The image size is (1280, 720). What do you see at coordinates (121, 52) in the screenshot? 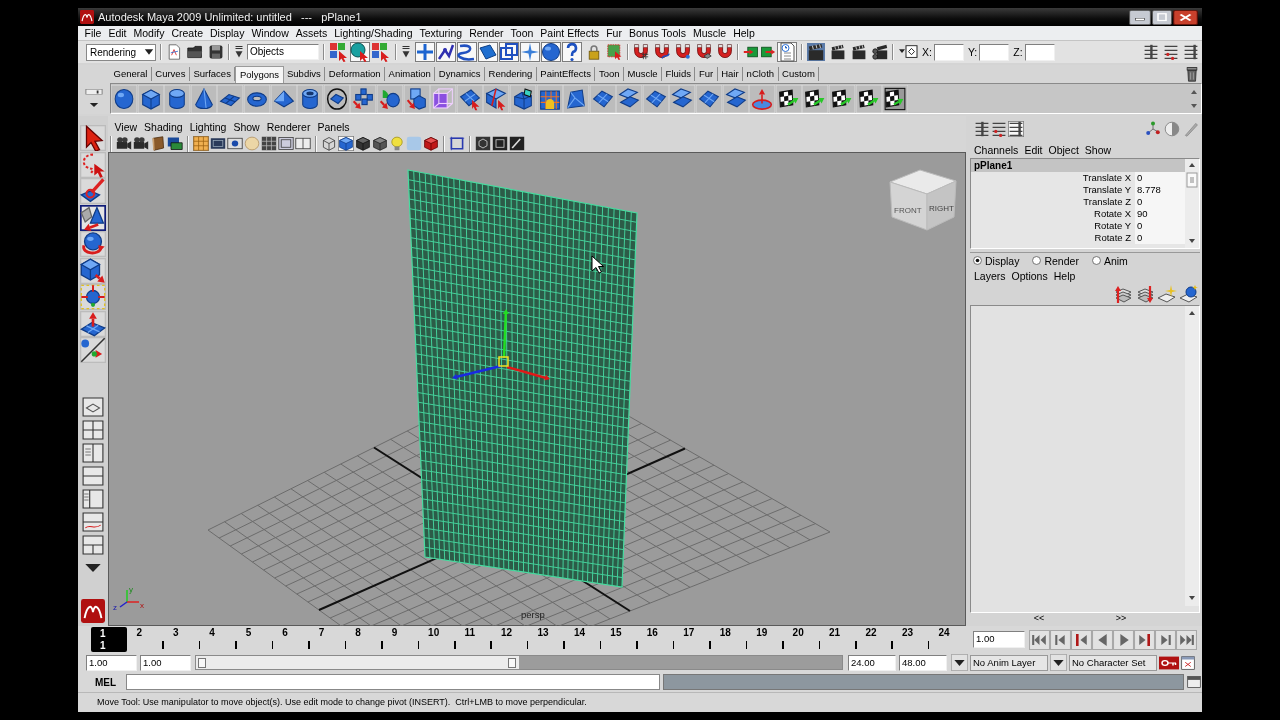
I see `menu-set-dropdown: Rendering` at bounding box center [121, 52].